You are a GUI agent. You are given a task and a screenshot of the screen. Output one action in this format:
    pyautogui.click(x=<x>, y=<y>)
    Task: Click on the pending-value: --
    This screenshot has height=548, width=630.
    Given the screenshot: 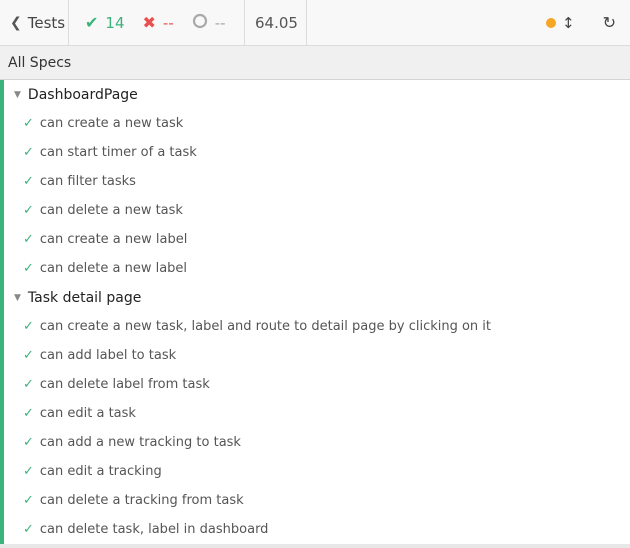 What is the action you would take?
    pyautogui.click(x=220, y=22)
    